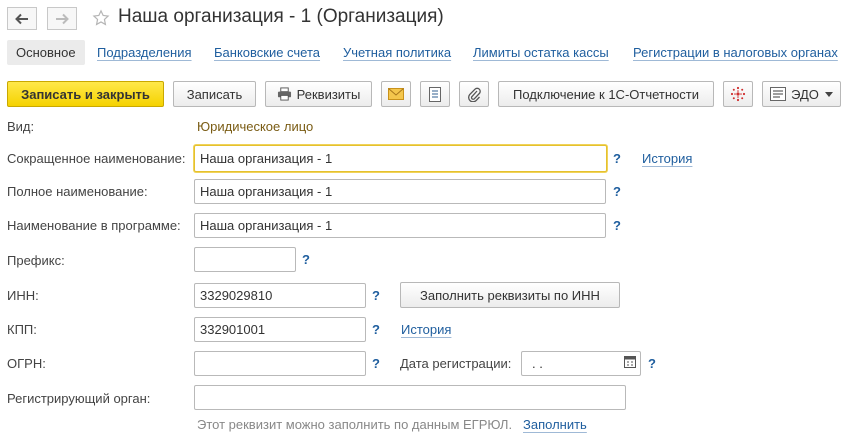  What do you see at coordinates (36, 260) in the screenshot?
I see `prefix-label: Префикс:` at bounding box center [36, 260].